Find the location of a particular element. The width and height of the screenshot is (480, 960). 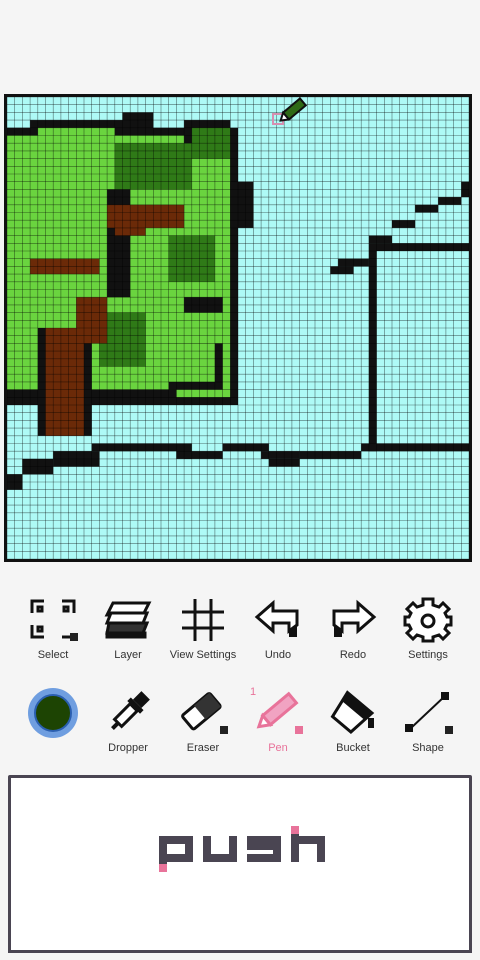

top-blank-area is located at coordinates (240, 47).